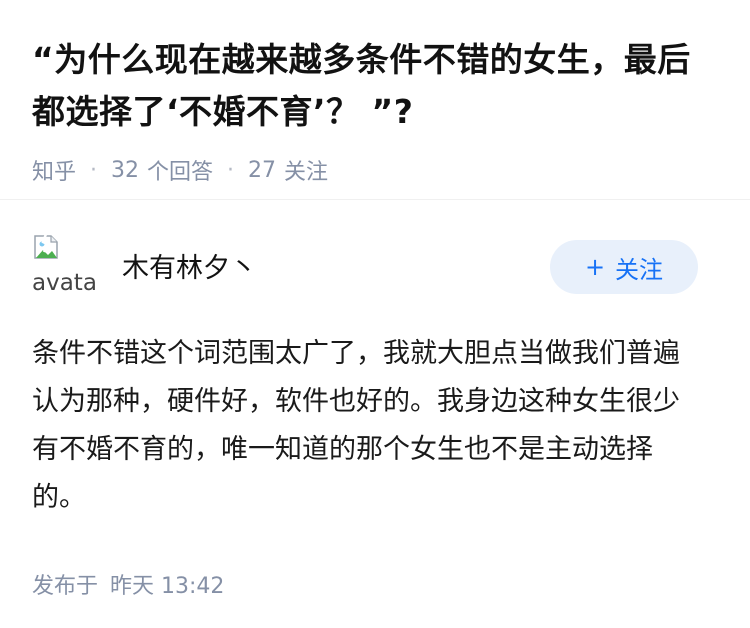 Image resolution: width=750 pixels, height=628 pixels. What do you see at coordinates (262, 170) in the screenshot?
I see `follow-count: 27` at bounding box center [262, 170].